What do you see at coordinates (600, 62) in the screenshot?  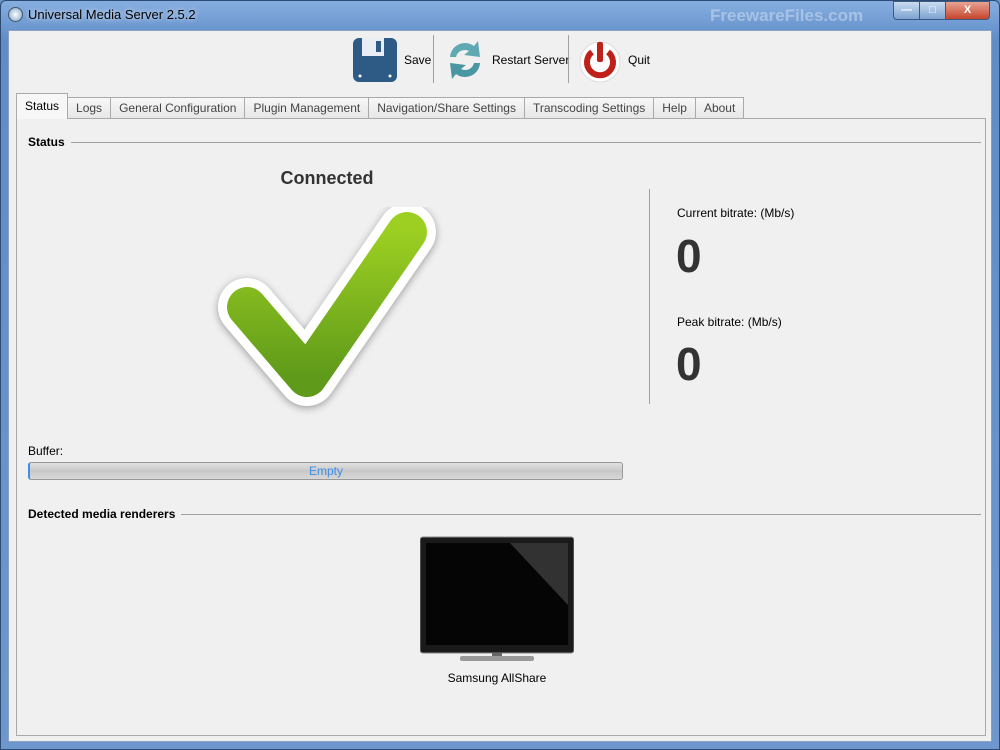 I see `power-icon` at bounding box center [600, 62].